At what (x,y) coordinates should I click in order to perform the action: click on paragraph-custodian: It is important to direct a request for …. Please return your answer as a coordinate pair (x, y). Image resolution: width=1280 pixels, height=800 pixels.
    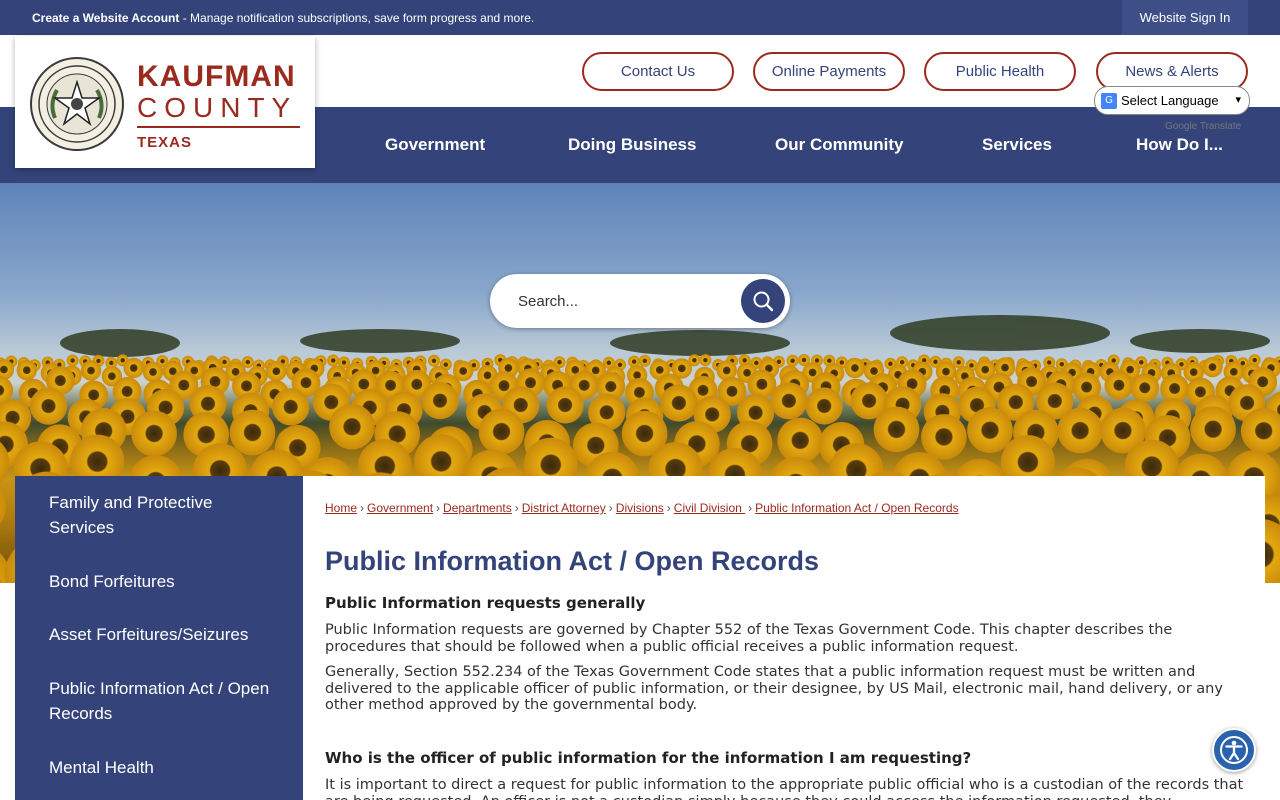
    Looking at the image, I should click on (784, 788).